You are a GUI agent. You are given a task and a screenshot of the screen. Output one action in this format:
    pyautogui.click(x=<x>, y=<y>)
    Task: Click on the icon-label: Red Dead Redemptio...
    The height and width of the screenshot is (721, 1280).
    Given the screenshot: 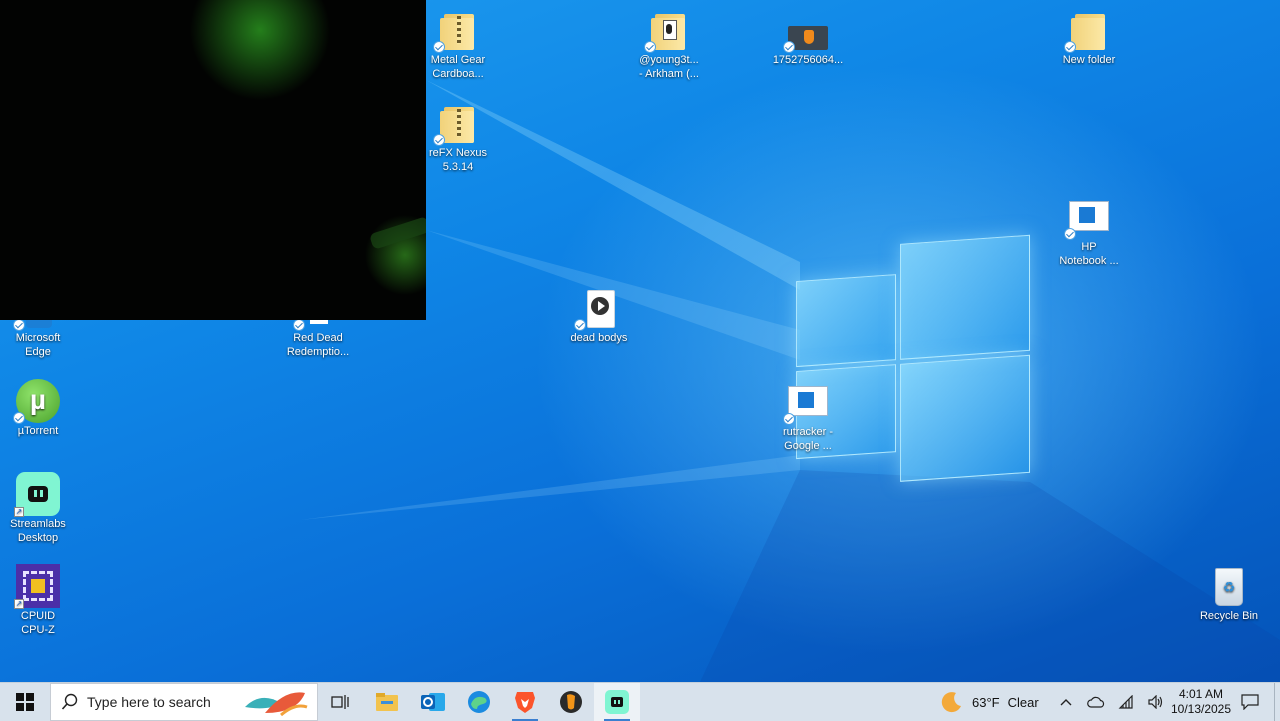 What is the action you would take?
    pyautogui.click(x=318, y=345)
    